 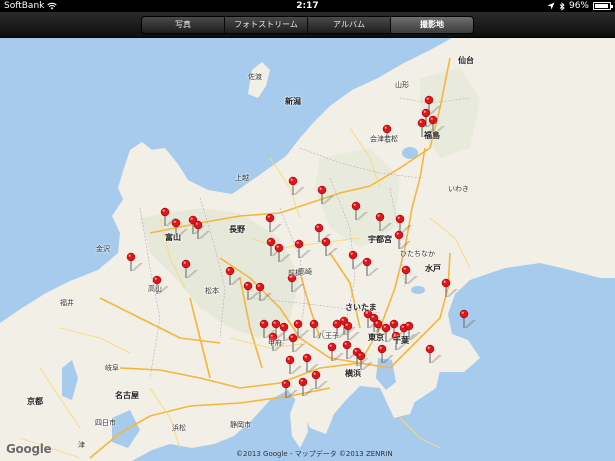 I want to click on status-bar: SoftBank 2:17 96%, so click(x=307, y=6).